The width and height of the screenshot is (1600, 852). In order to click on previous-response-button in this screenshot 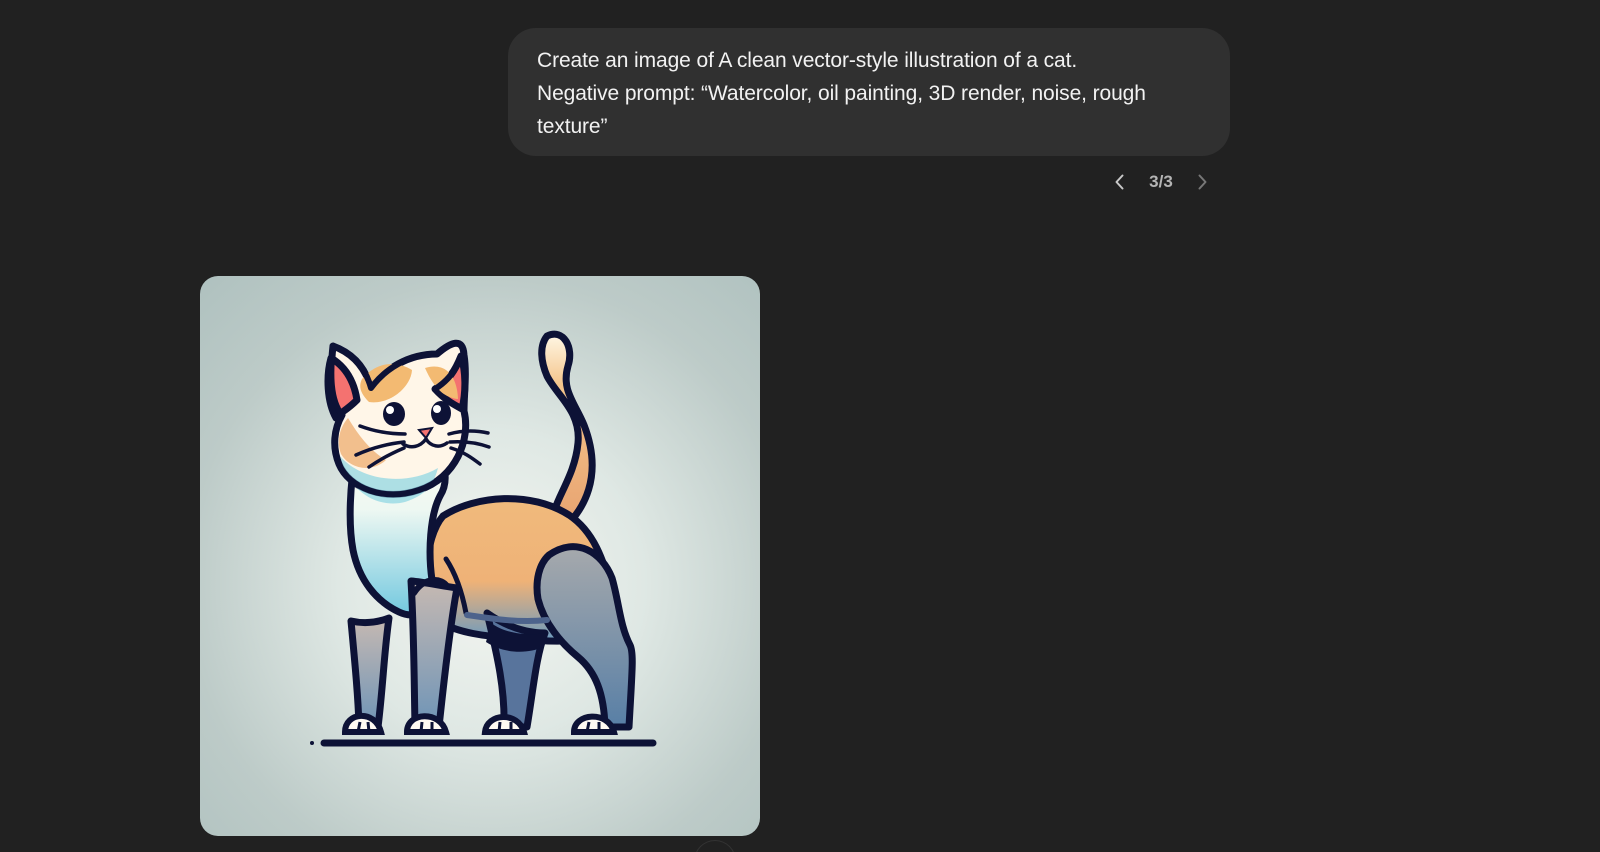, I will do `click(1120, 182)`.